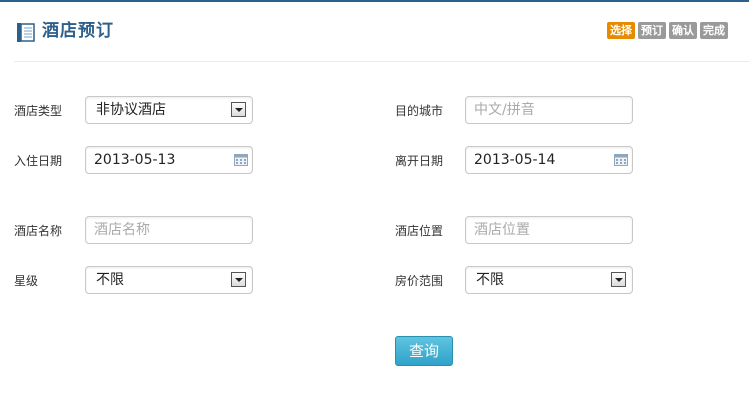 Image resolution: width=749 pixels, height=396 pixels. Describe the element at coordinates (714, 30) in the screenshot. I see `step-complete: 完成` at that location.